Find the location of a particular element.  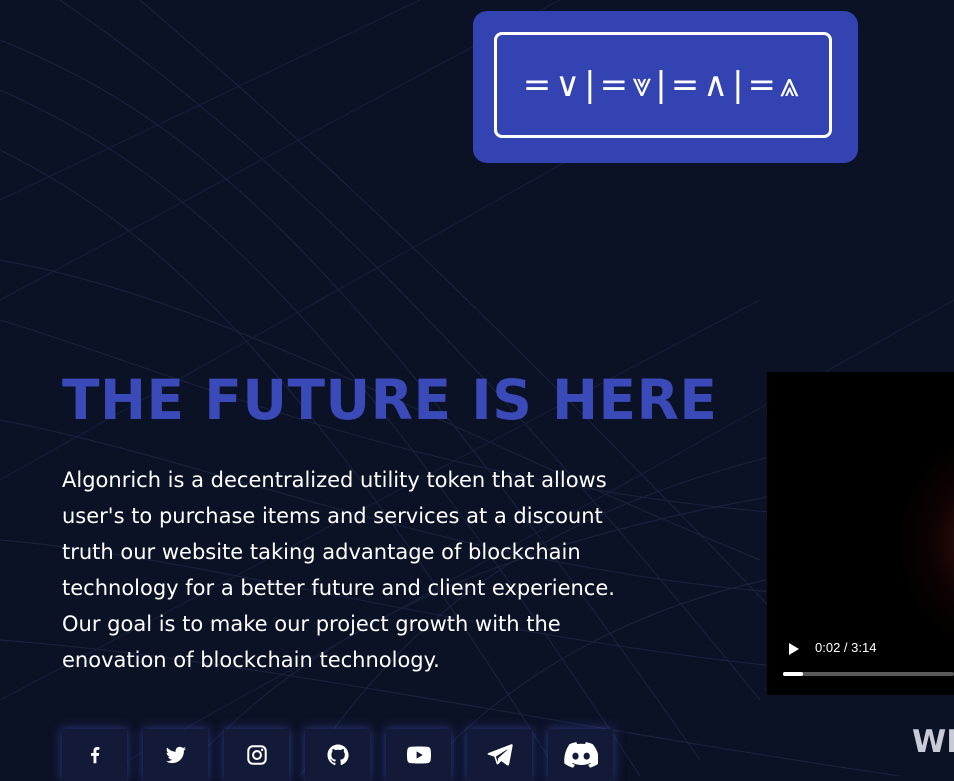

video-progress-fill is located at coordinates (793, 674).